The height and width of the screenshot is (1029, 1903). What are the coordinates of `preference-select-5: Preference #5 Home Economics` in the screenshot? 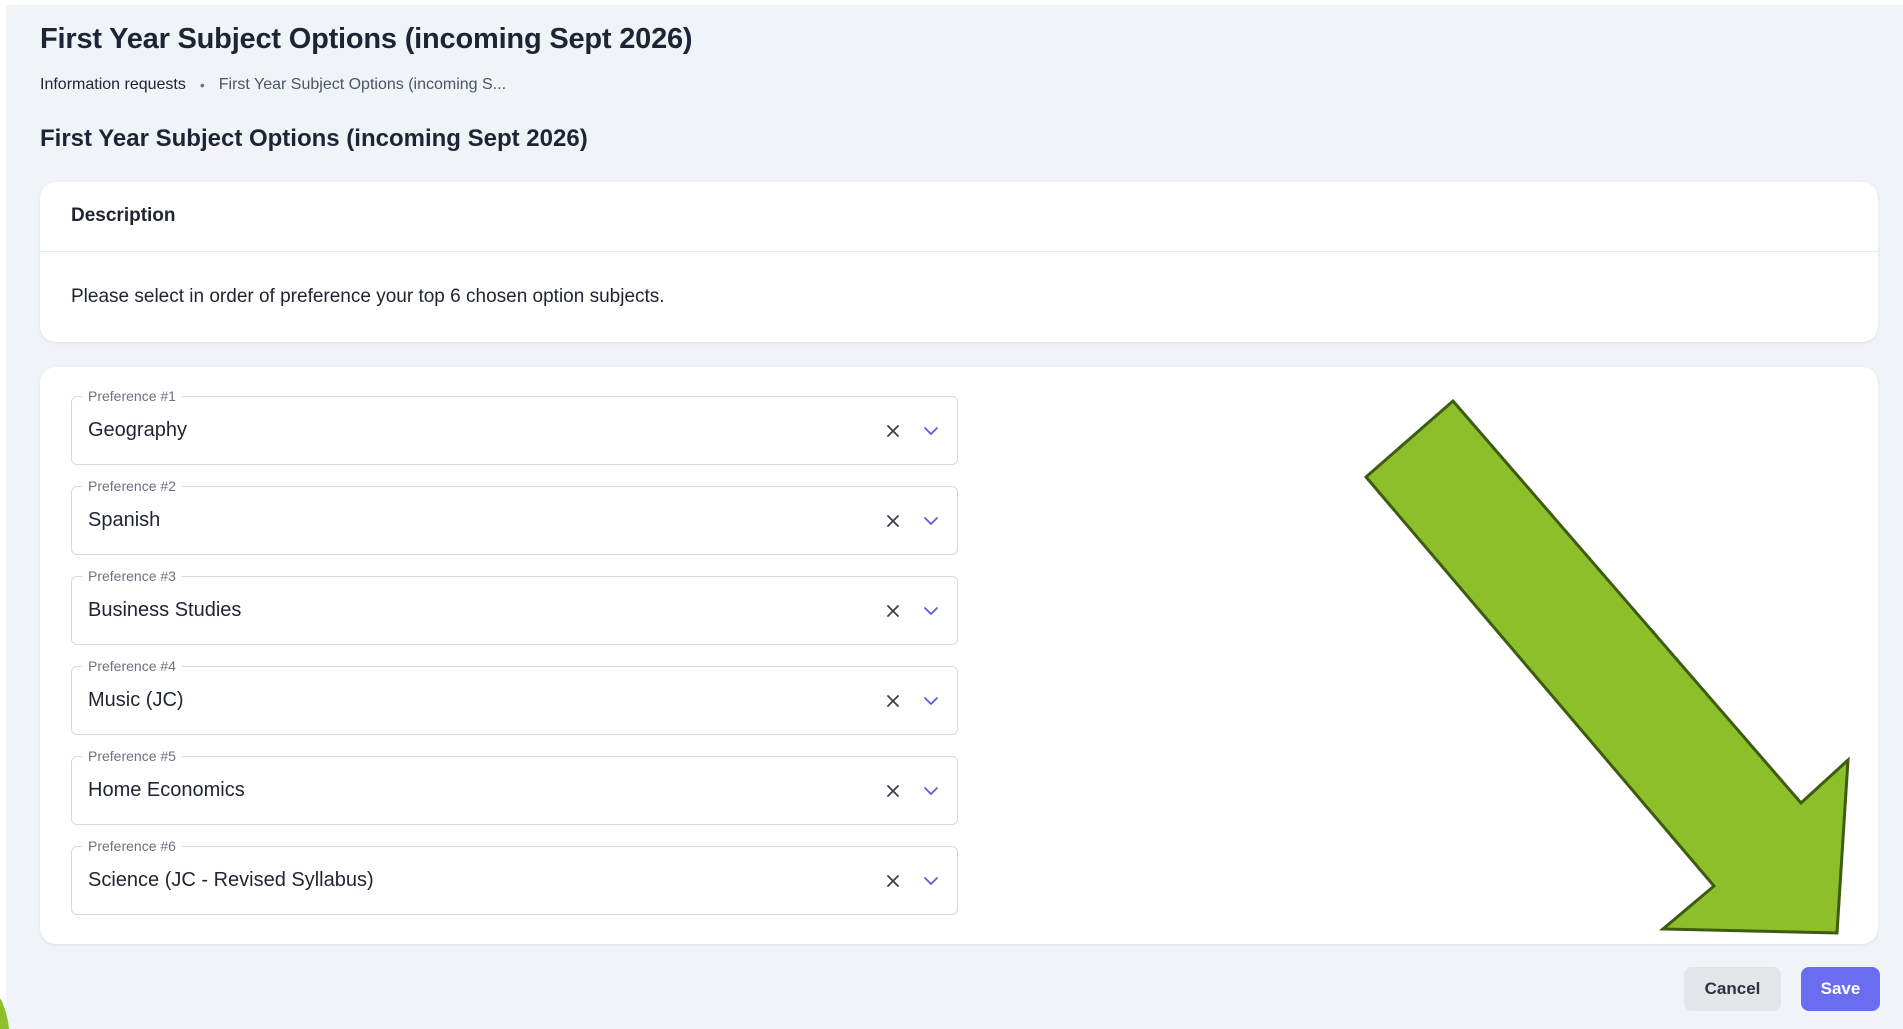 It's located at (514, 786).